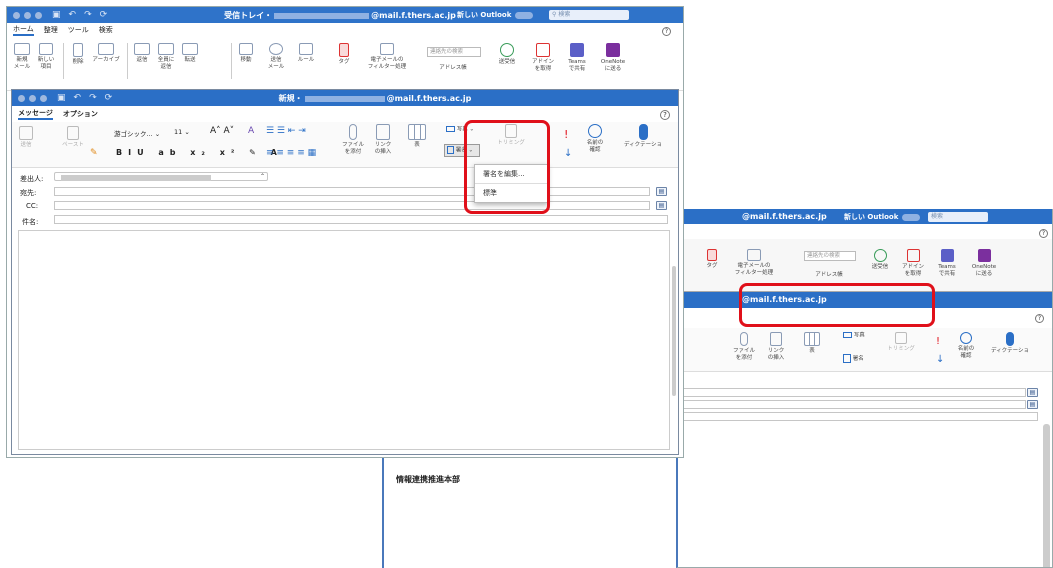 The width and height of the screenshot is (1053, 568). I want to click on address-book-button: アドレス帳, so click(453, 68).